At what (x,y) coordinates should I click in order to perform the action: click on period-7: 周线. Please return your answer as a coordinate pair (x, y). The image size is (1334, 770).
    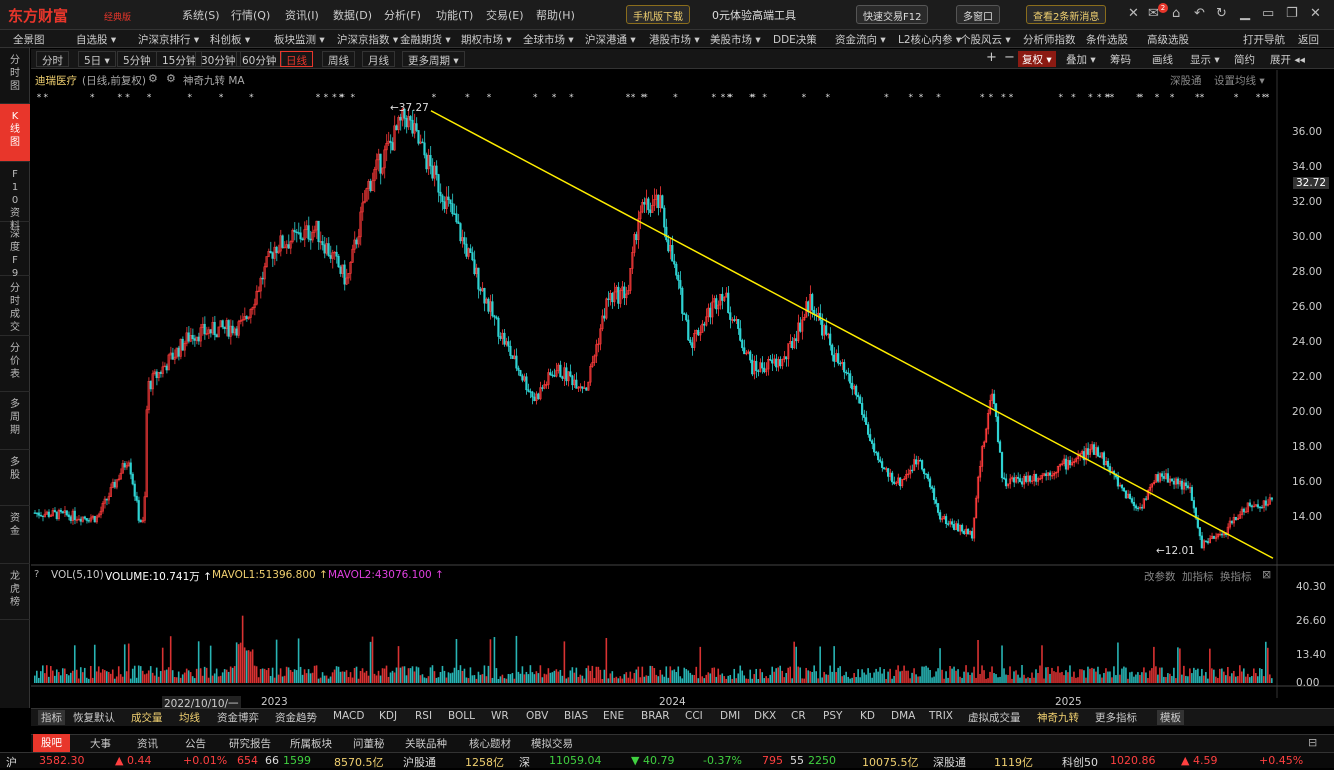
    Looking at the image, I should click on (338, 59).